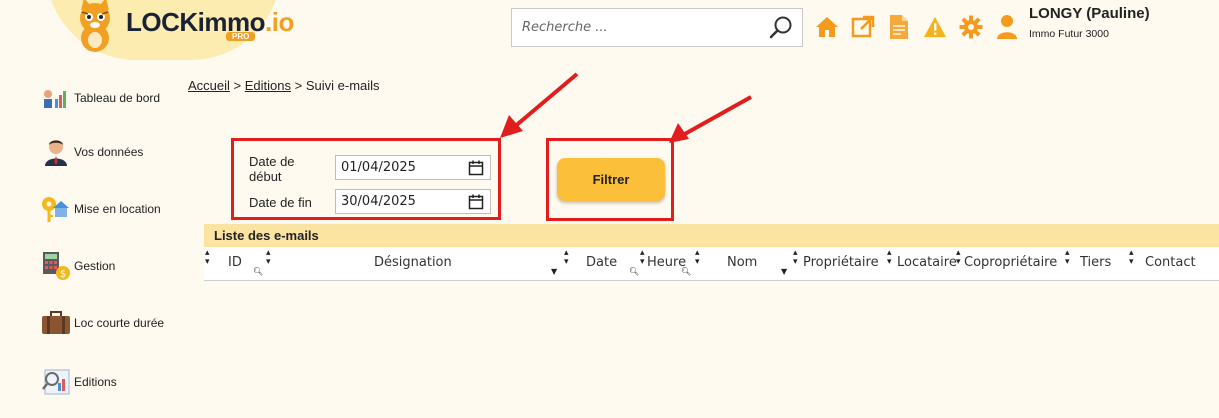  What do you see at coordinates (899, 27) in the screenshot?
I see `document-icon` at bounding box center [899, 27].